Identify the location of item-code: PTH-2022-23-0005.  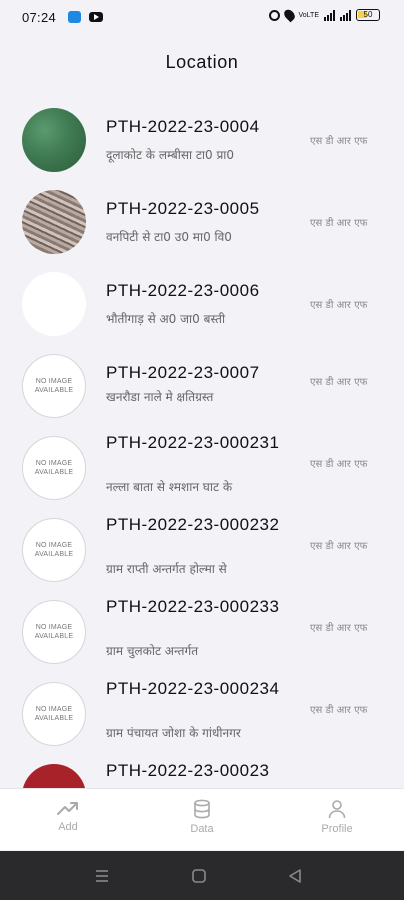
(183, 208).